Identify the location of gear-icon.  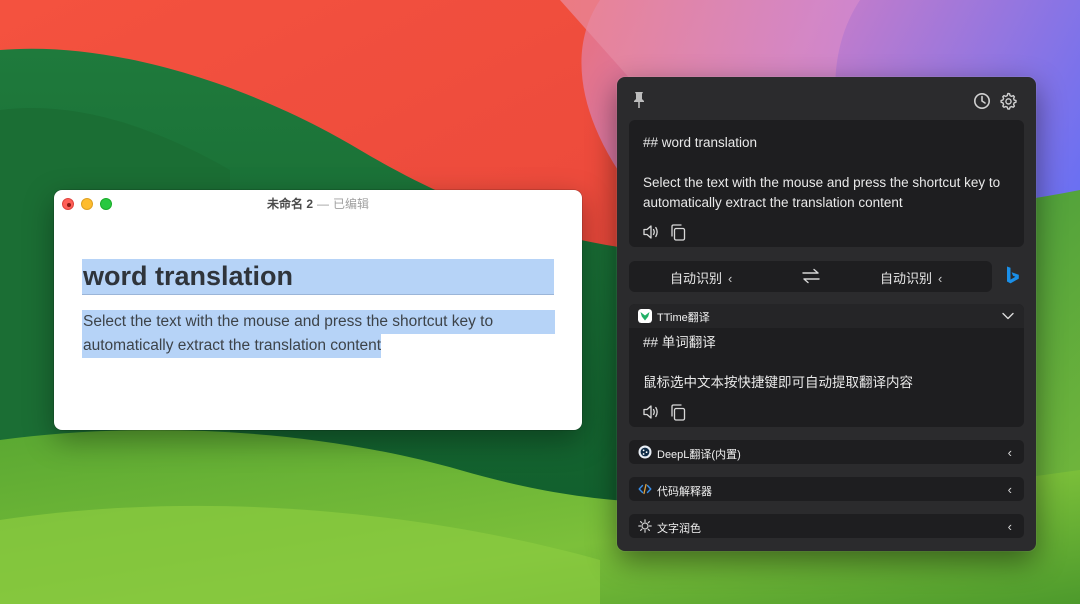
(1008, 101).